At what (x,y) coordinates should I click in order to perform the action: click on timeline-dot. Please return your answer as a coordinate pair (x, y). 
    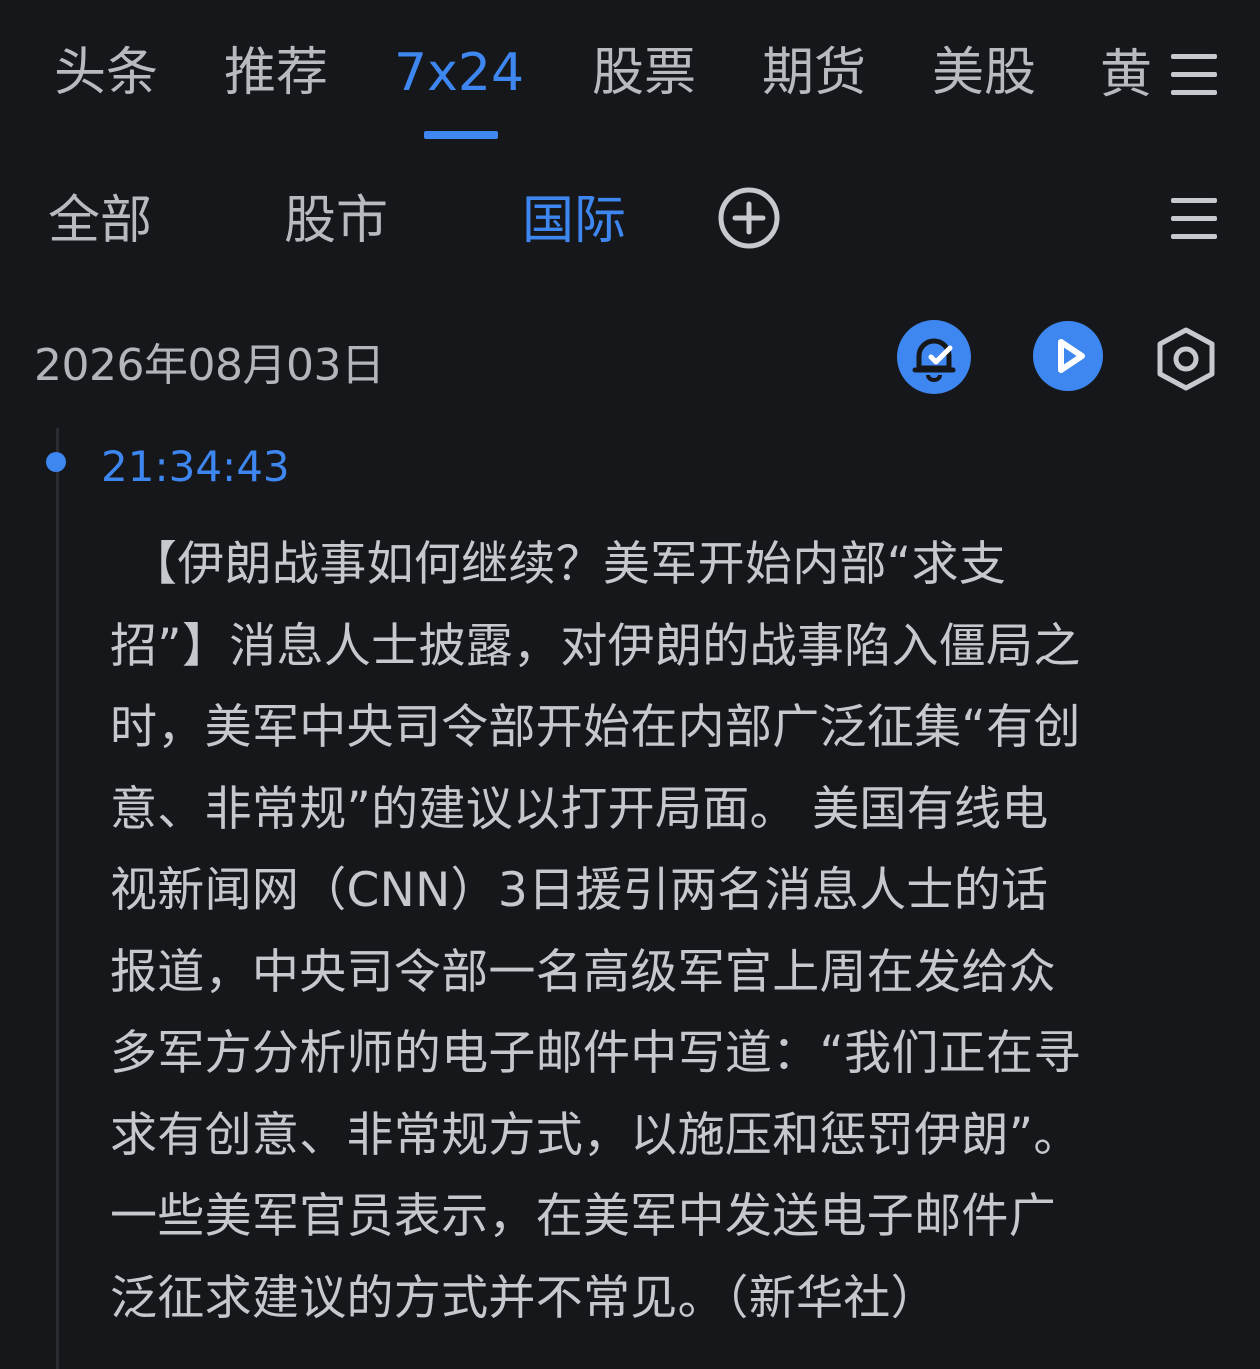
    Looking at the image, I should click on (56, 462).